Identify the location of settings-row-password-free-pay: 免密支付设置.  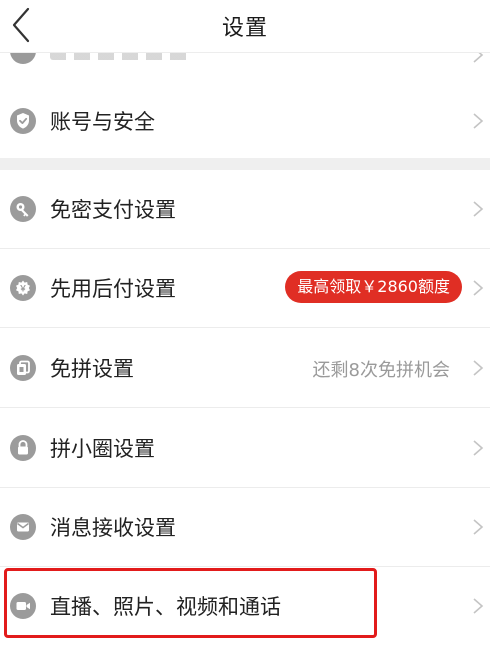
(245, 209).